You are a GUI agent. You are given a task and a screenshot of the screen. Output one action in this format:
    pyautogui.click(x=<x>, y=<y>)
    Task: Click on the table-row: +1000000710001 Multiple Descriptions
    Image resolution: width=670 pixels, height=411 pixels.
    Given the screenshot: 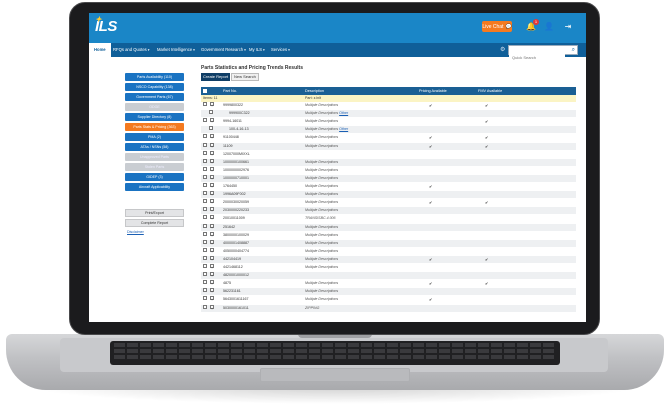 What is the action you would take?
    pyautogui.click(x=388, y=178)
    